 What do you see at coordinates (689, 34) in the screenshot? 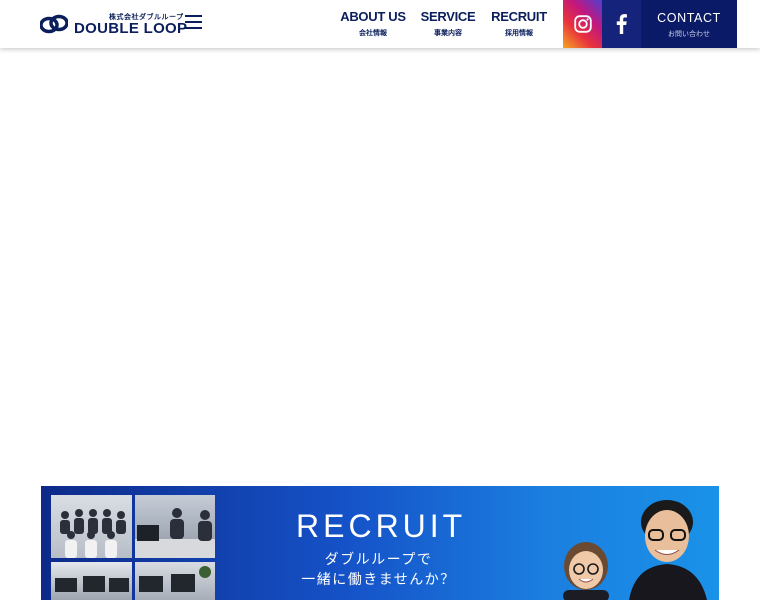
I see `contact-sublabel: お問い合わせ` at bounding box center [689, 34].